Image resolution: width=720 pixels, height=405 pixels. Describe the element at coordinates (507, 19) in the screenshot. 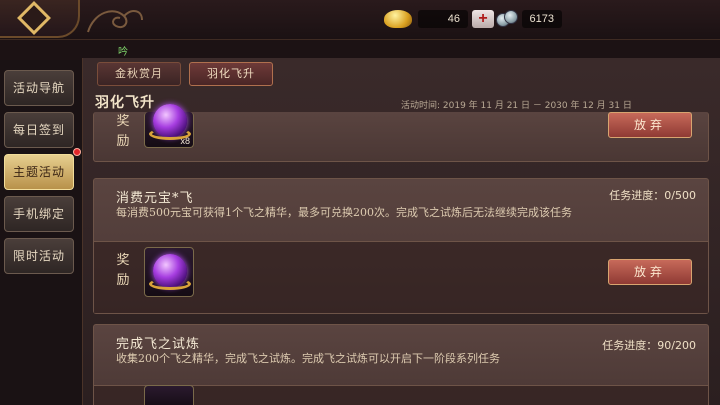

I see `coins-icon` at that location.